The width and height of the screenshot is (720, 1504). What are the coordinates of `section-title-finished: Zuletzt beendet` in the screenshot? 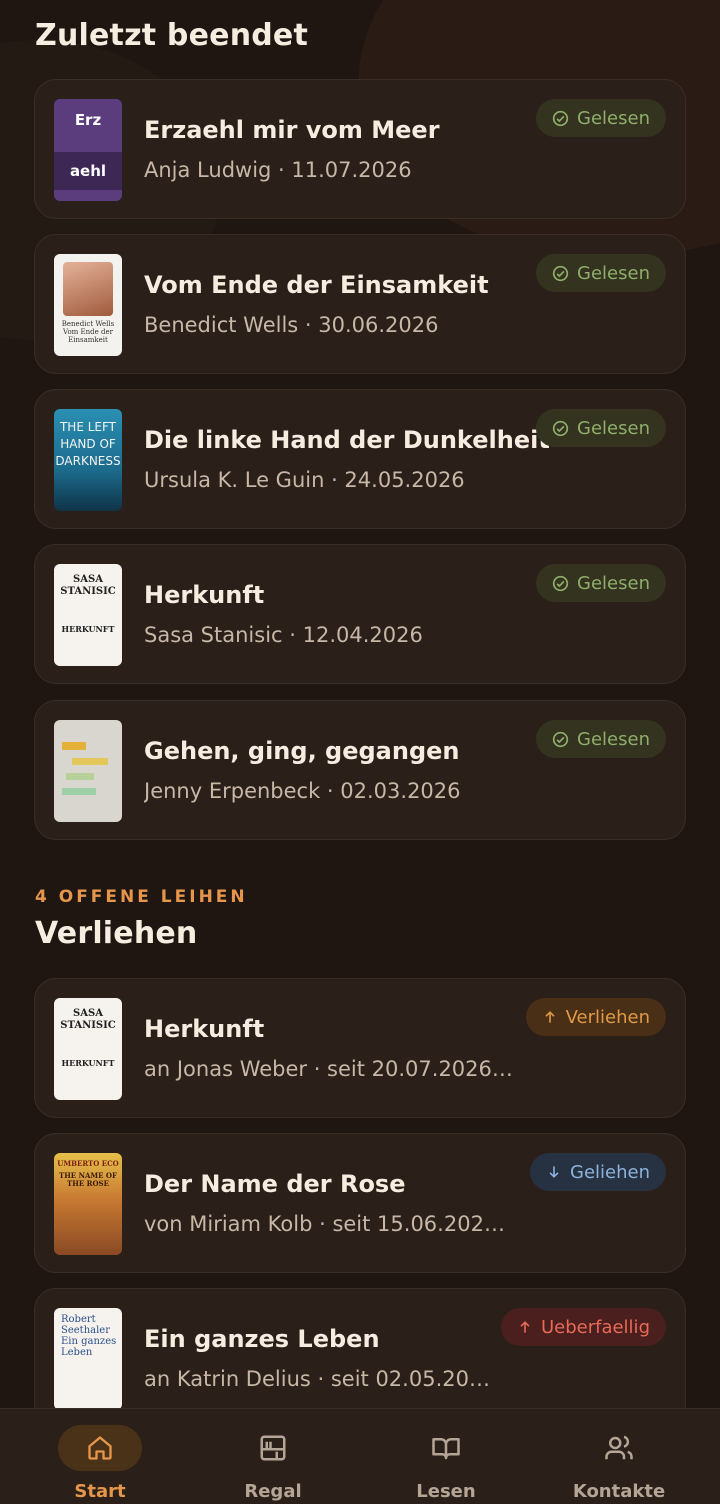 It's located at (172, 35).